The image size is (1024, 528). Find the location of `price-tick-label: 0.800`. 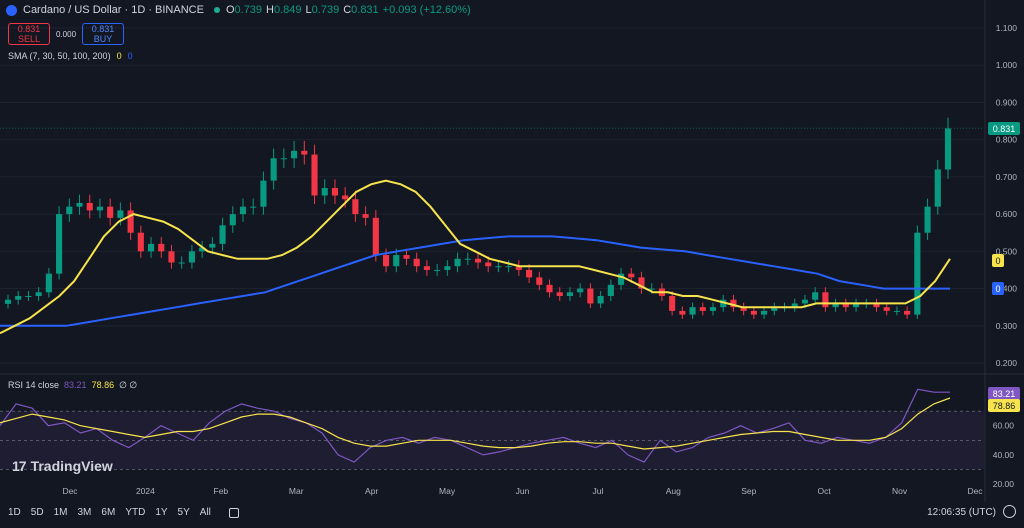

price-tick-label: 0.800 is located at coordinates (1007, 140).